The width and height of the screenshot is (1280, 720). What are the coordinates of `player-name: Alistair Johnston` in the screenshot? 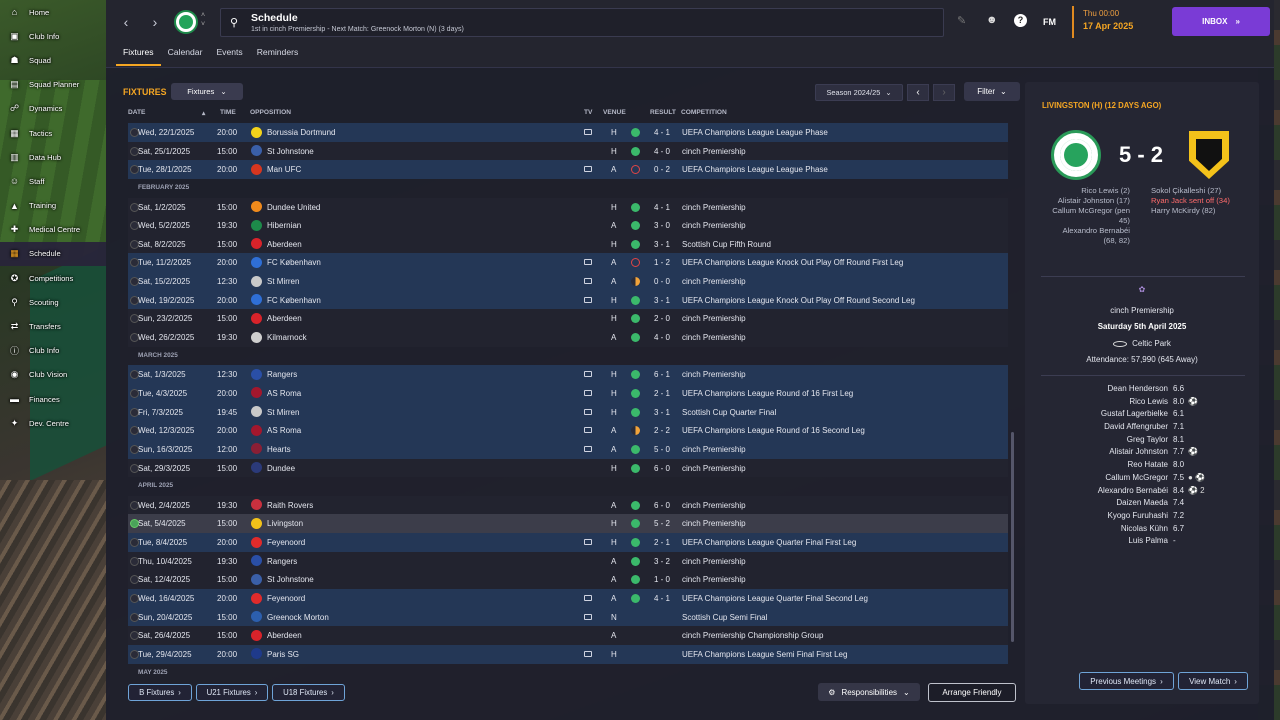 It's located at (1138, 451).